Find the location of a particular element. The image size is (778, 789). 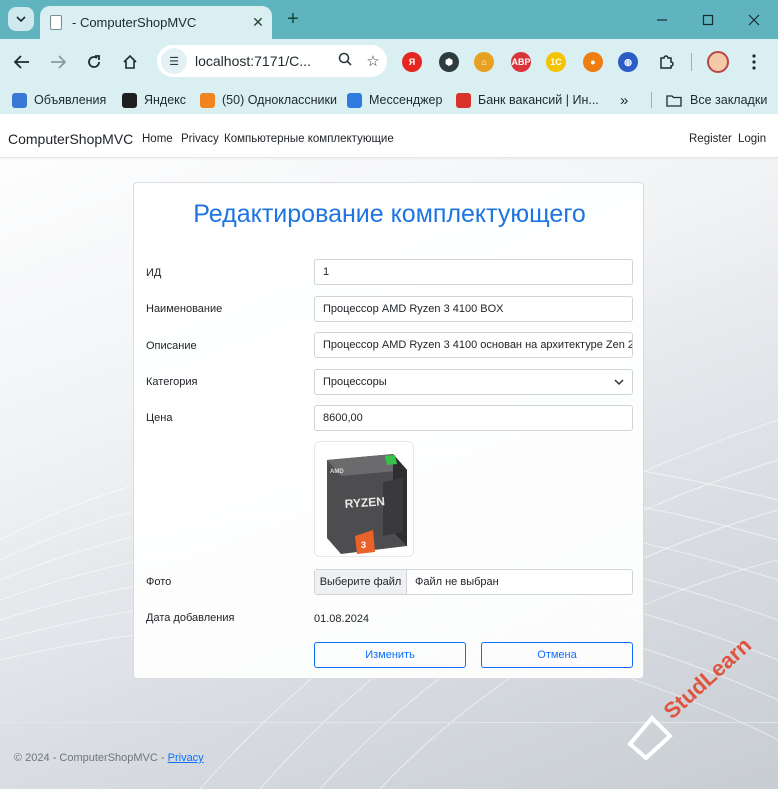

price-field: 8600,00 is located at coordinates (473, 418).